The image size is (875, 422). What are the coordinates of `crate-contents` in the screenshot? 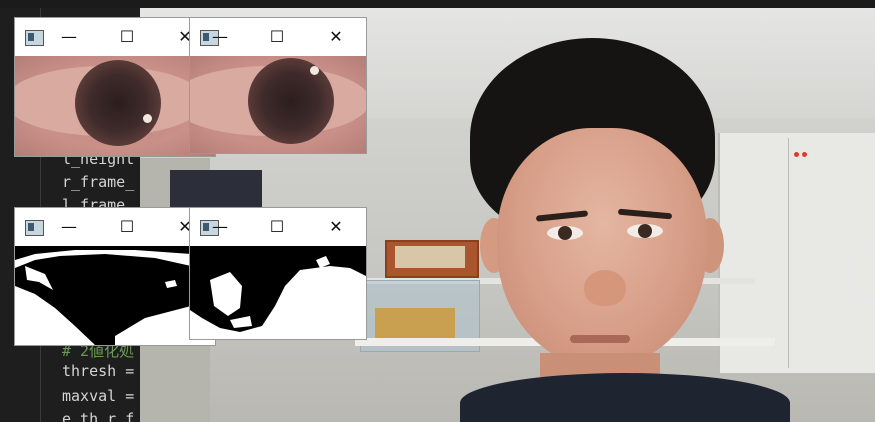 It's located at (415, 324).